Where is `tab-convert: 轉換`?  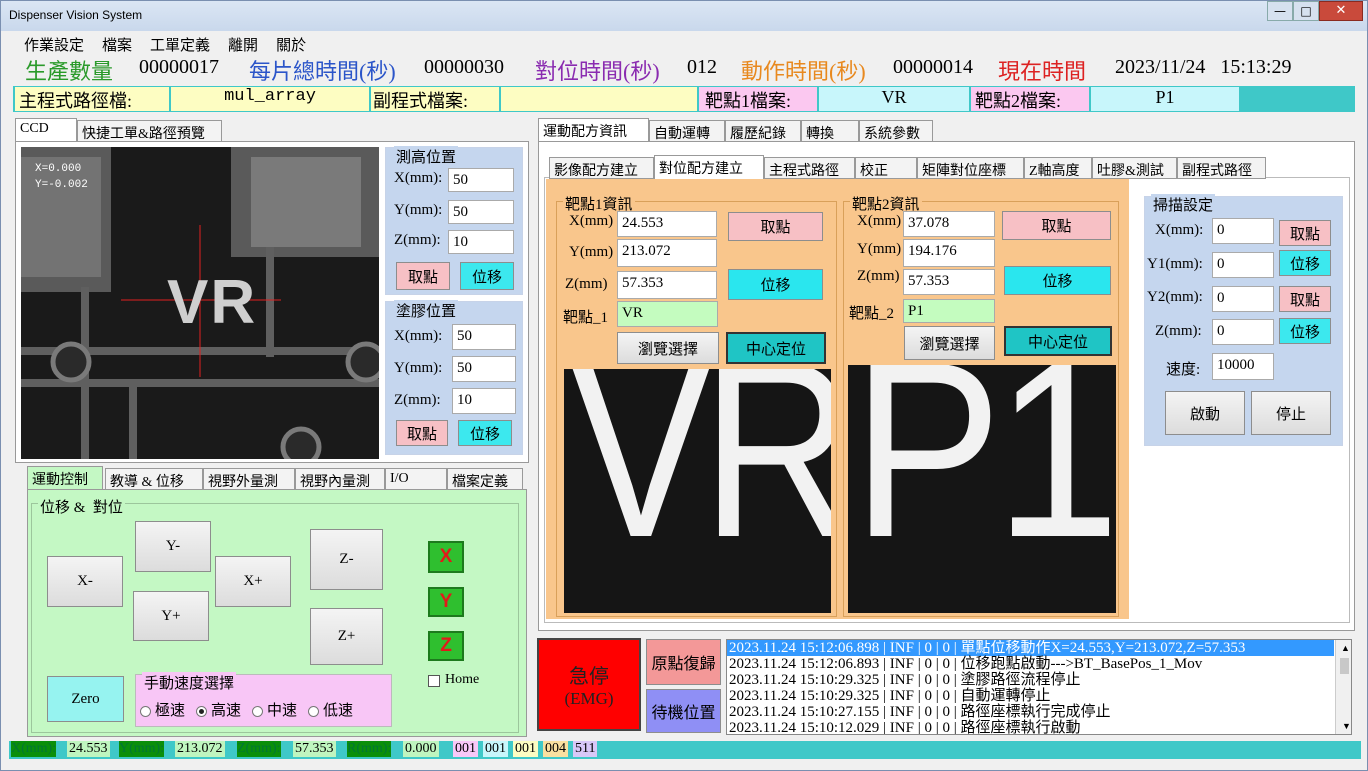 tab-convert: 轉換 is located at coordinates (830, 131).